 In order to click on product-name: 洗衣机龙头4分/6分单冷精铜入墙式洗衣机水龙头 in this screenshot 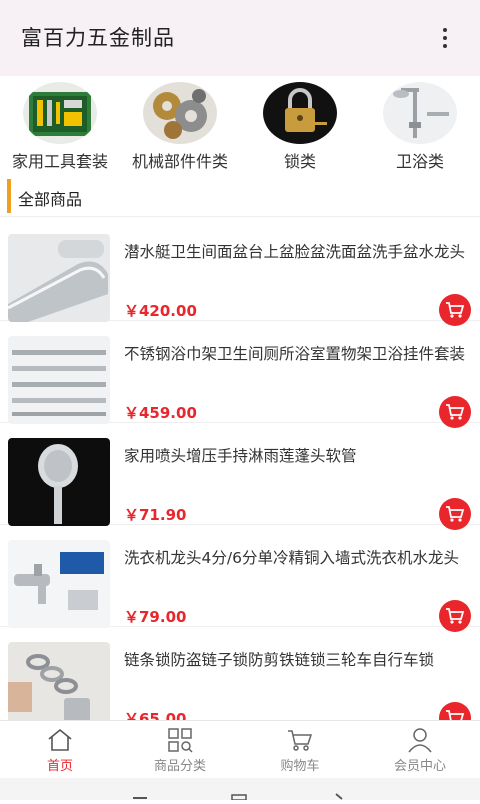, I will do `click(291, 558)`.